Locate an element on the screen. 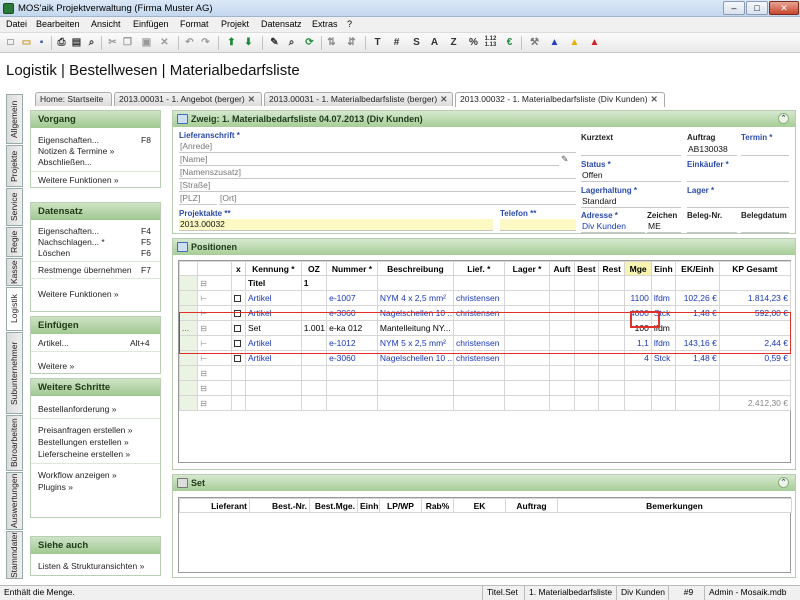 Image resolution: width=800 pixels, height=600 pixels. cell-kp-gesamt: 1.814,23 € is located at coordinates (755, 298).